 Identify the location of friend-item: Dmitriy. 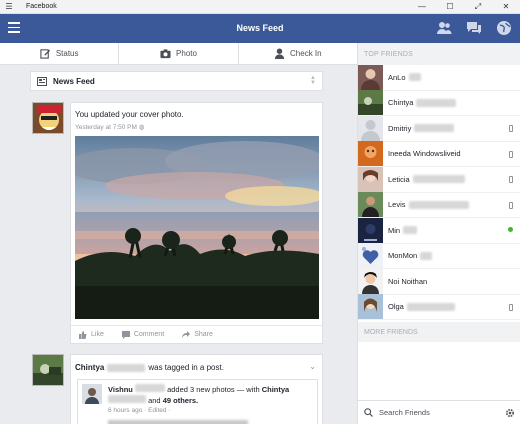
(439, 128).